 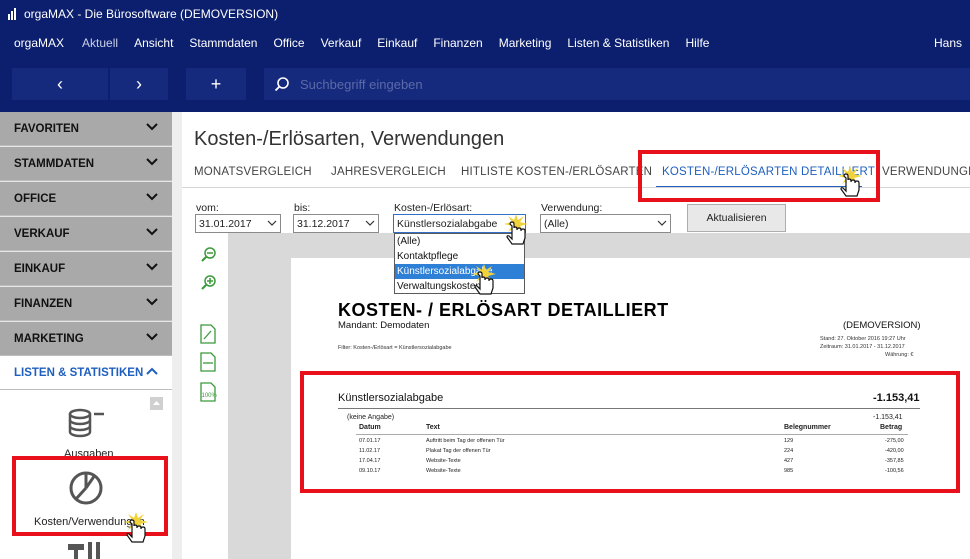 What do you see at coordinates (948, 43) in the screenshot?
I see `user-name: Hans` at bounding box center [948, 43].